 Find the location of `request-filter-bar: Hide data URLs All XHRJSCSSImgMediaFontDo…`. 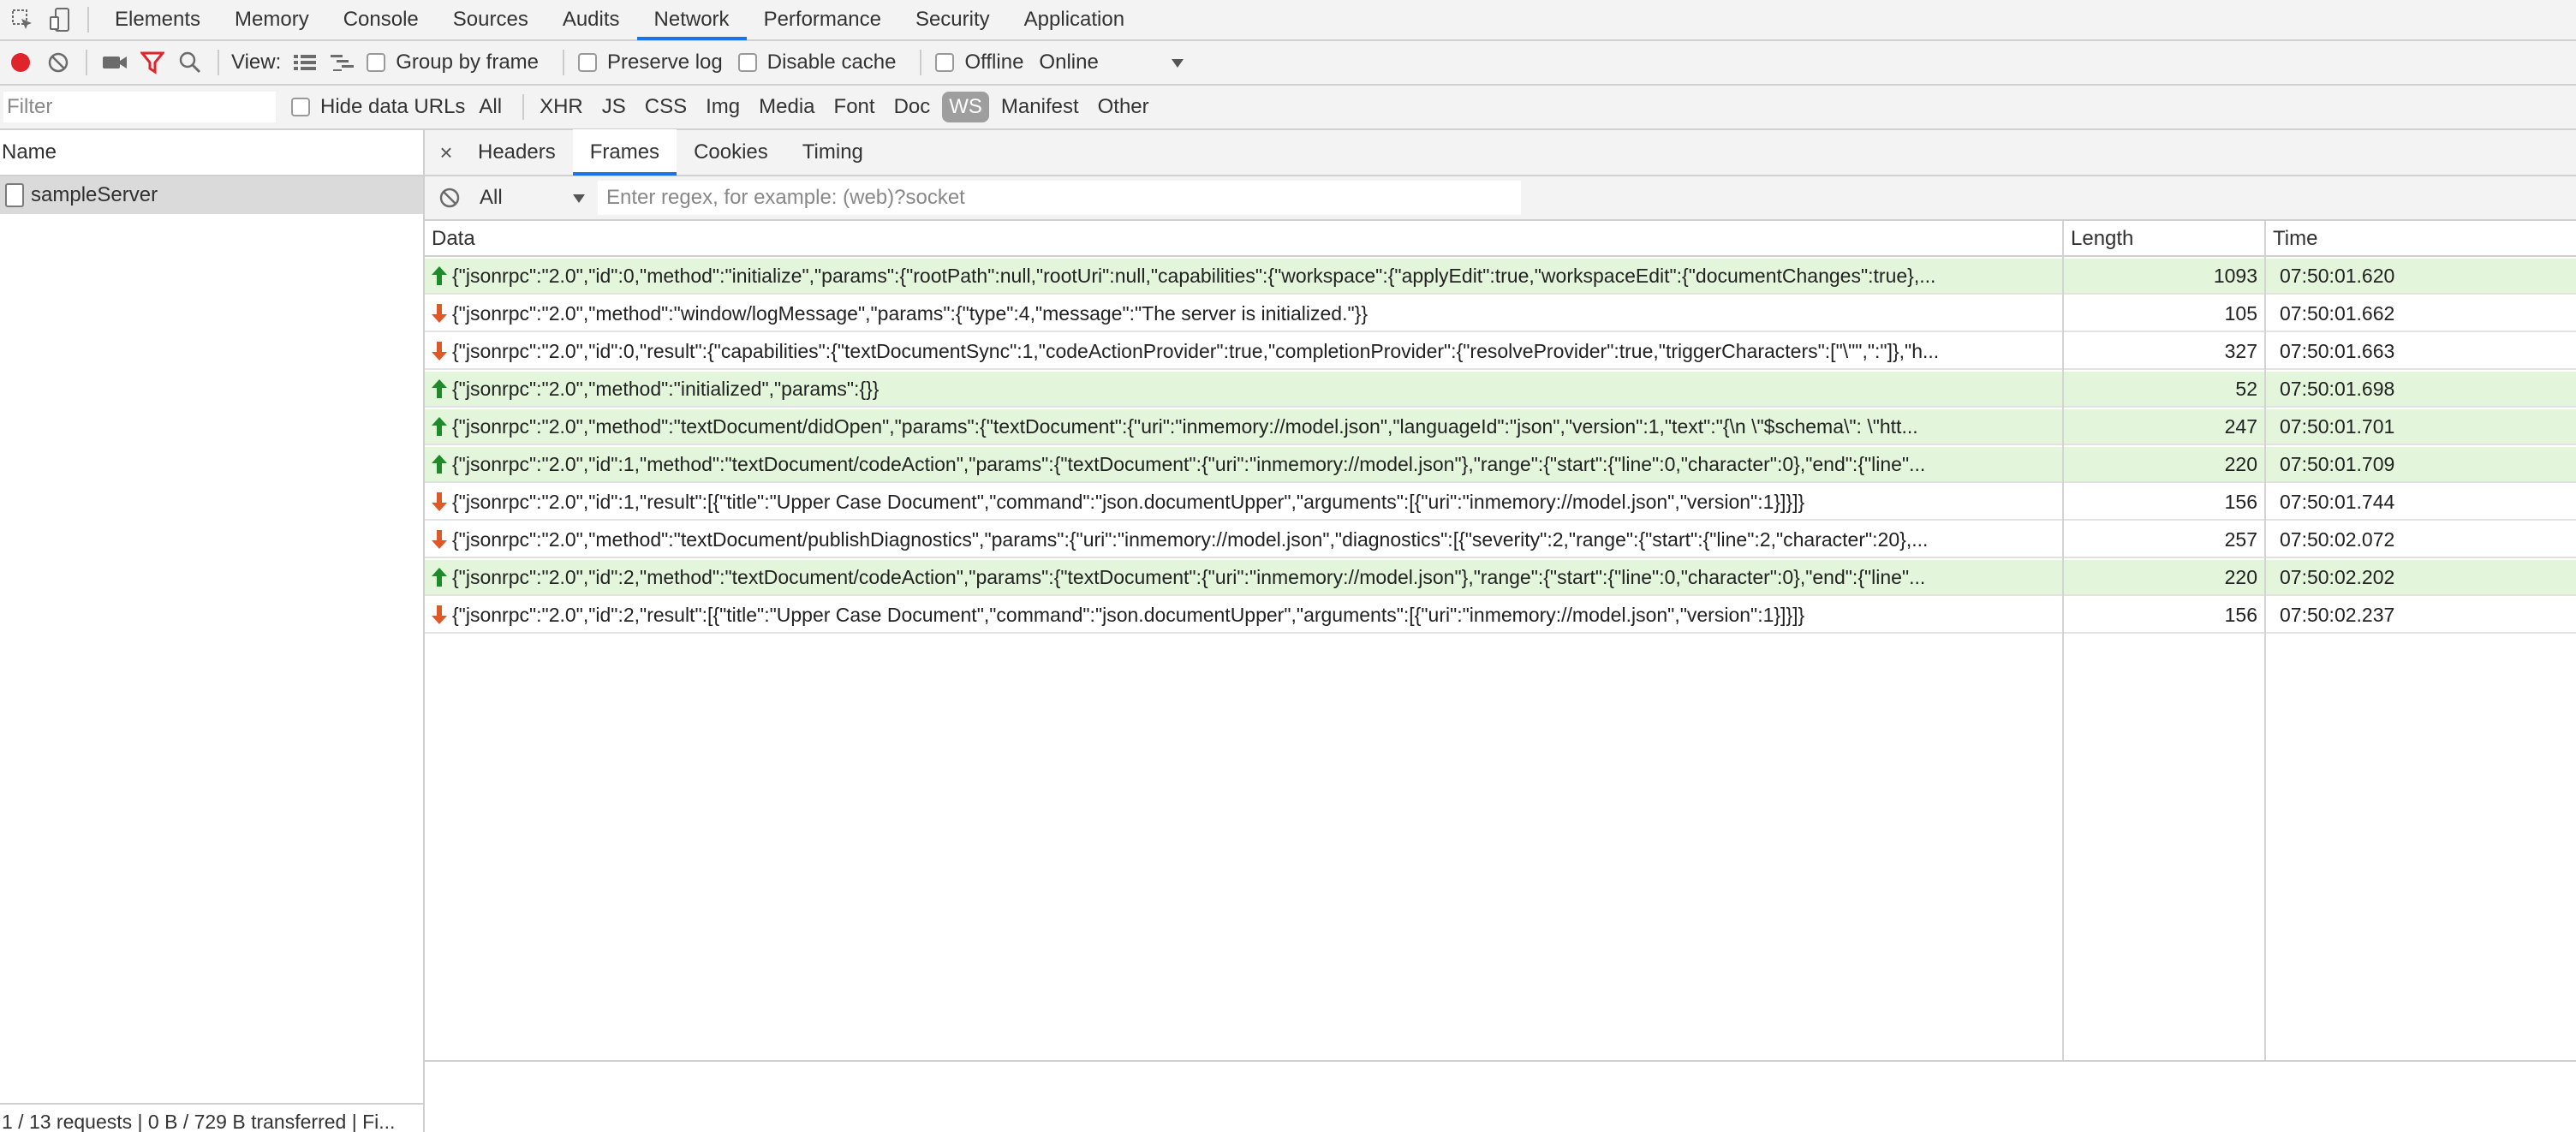

request-filter-bar: Hide data URLs All XHRJSCSSImgMediaFontDo… is located at coordinates (1288, 108).